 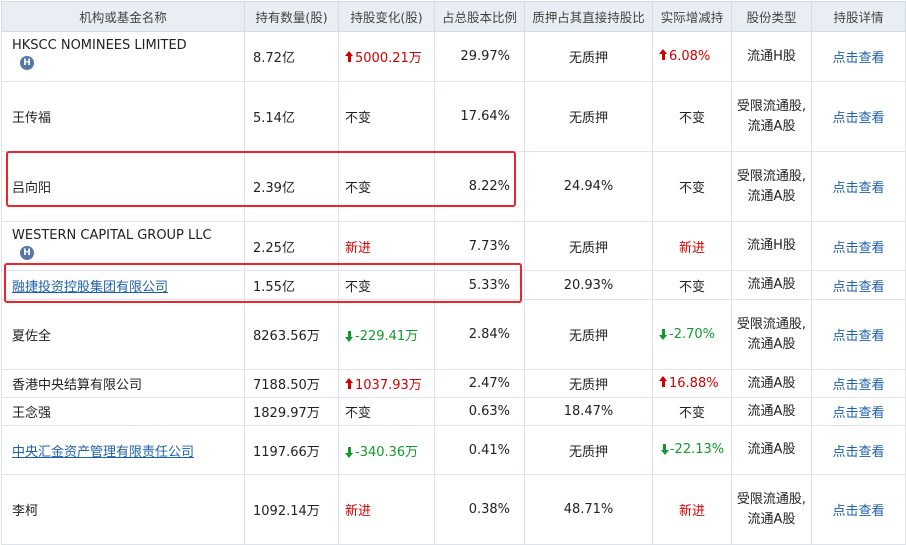 What do you see at coordinates (103, 452) in the screenshot?
I see `holder-name-link: 中央汇金资产管理有限责任公司` at bounding box center [103, 452].